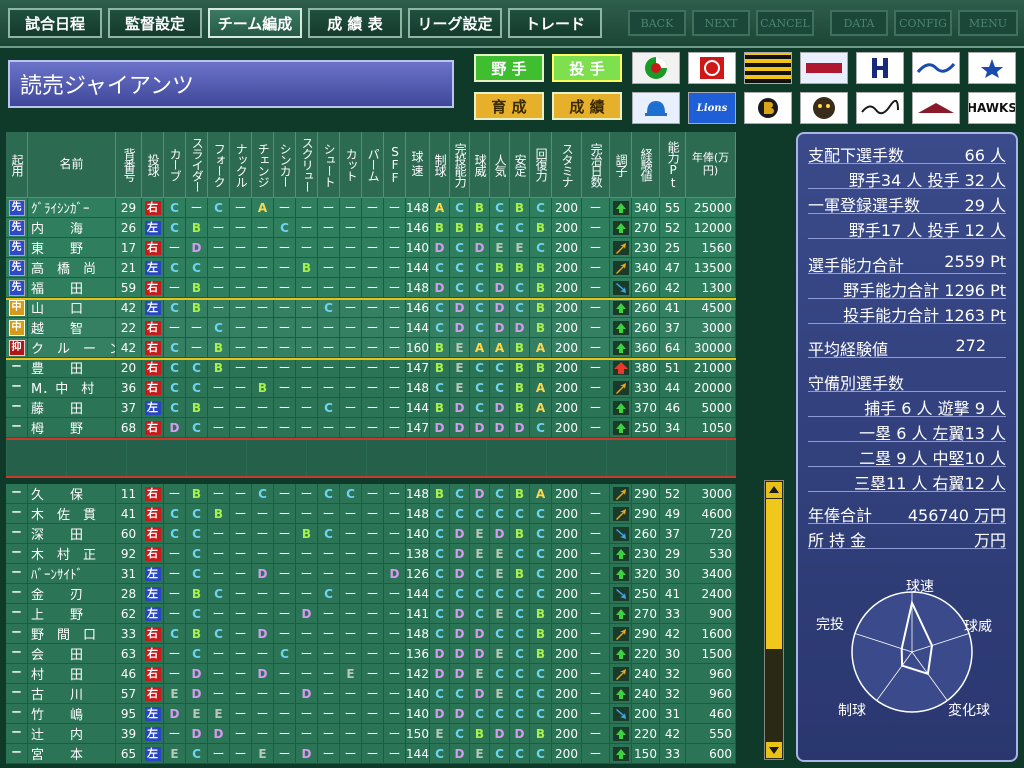 Image resolution: width=1024 pixels, height=768 pixels. I want to click on config-button: CONFIG, so click(923, 23).